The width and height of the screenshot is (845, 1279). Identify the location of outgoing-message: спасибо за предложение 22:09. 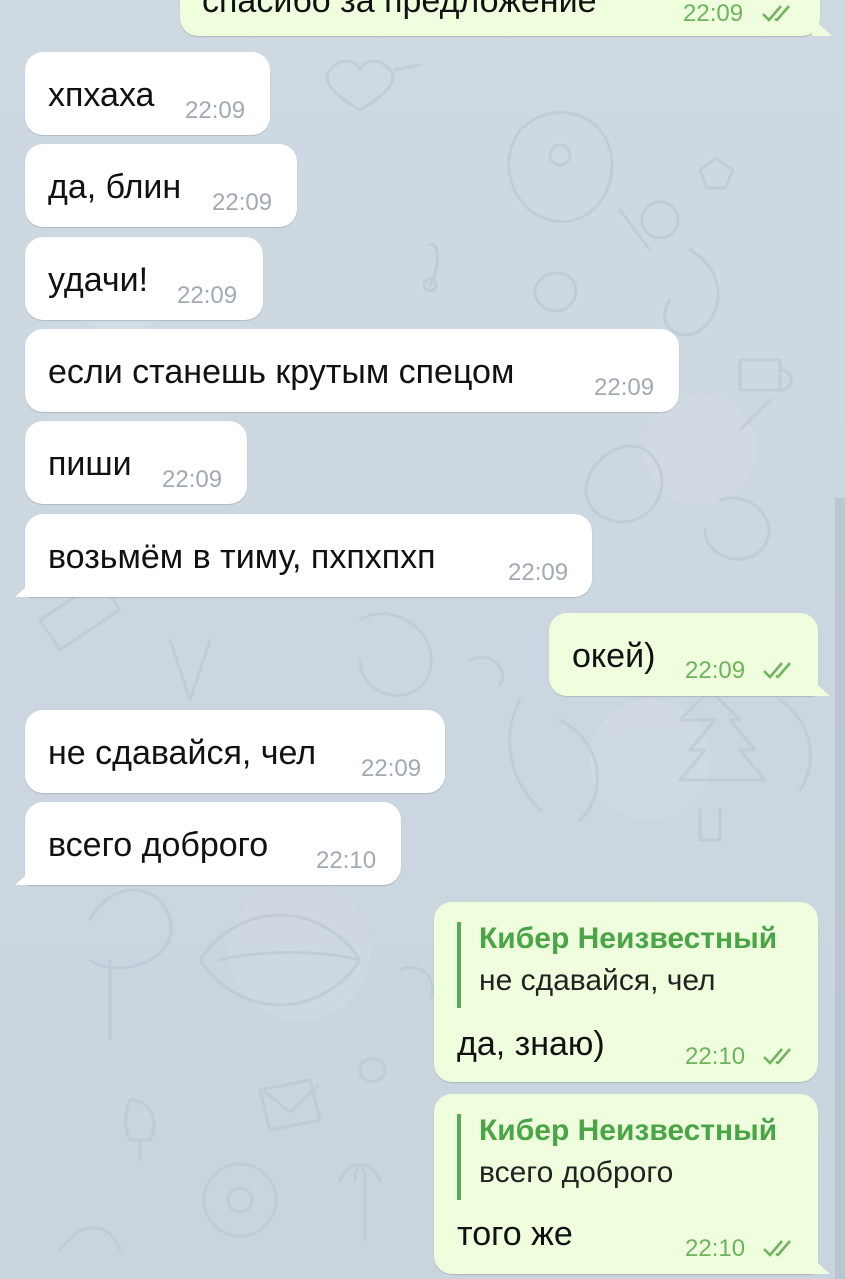
(506, 18).